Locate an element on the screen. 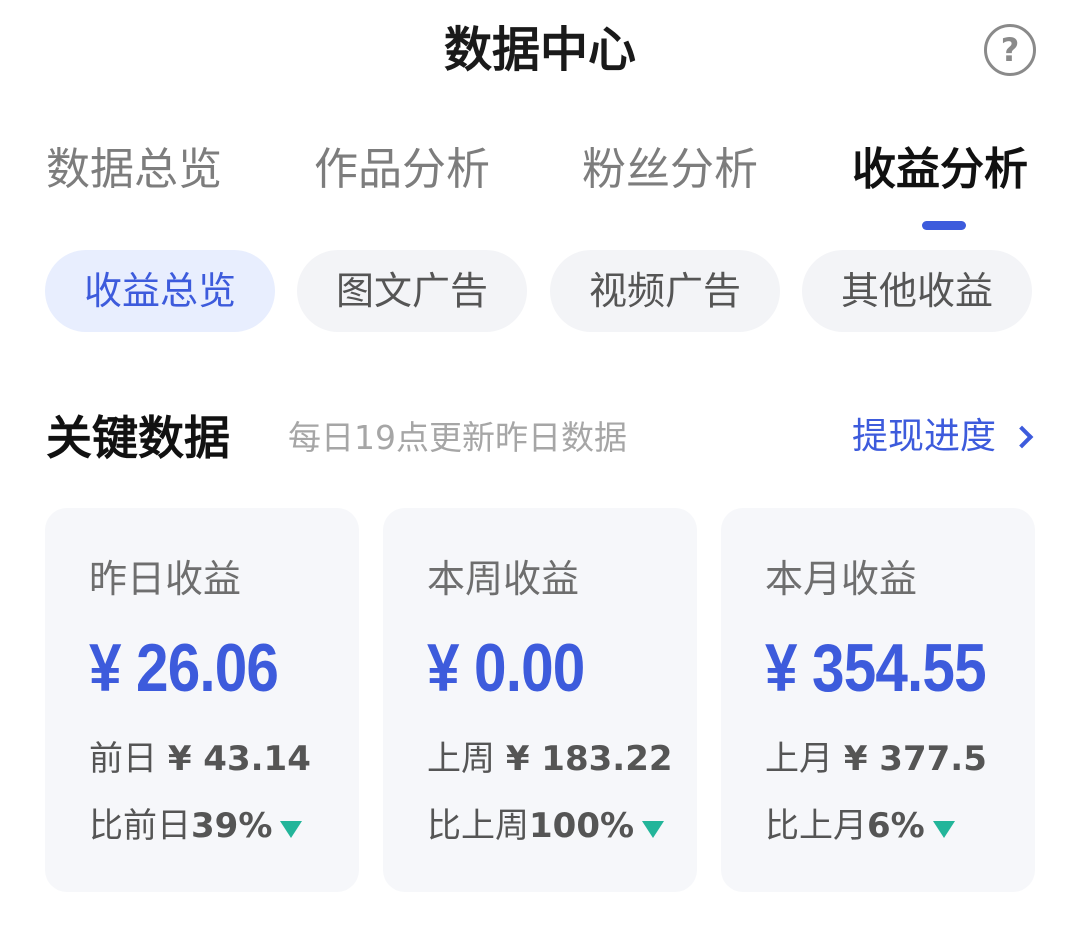  page-title: 数据中心 is located at coordinates (539, 50).